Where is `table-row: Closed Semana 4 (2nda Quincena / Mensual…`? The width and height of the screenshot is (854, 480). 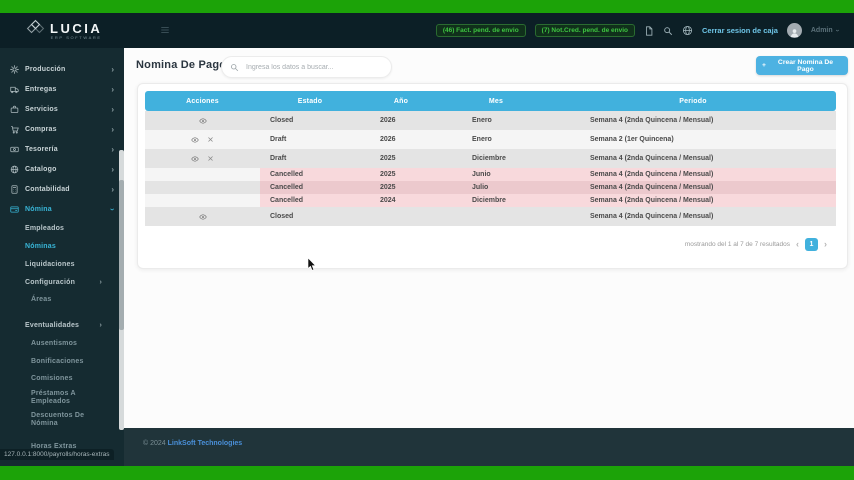 table-row: Closed Semana 4 (2nda Quincena / Mensual… is located at coordinates (490, 216).